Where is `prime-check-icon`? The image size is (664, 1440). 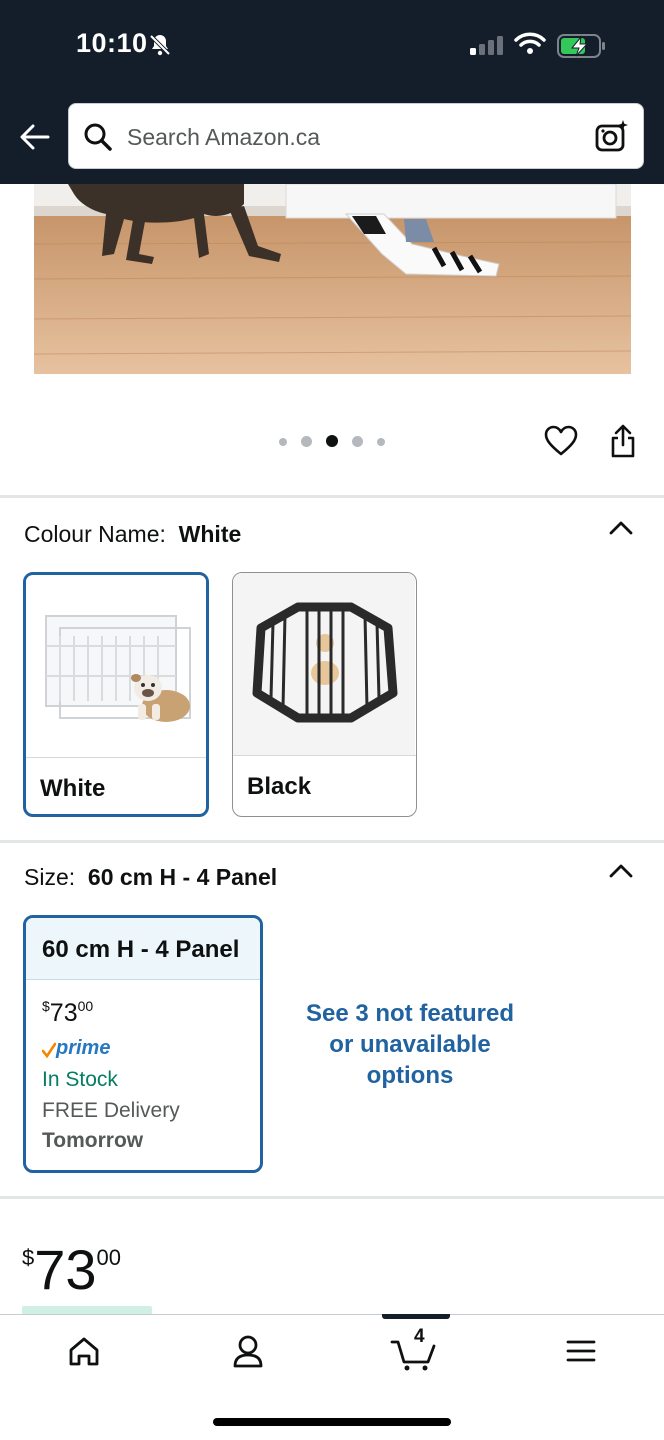 prime-check-icon is located at coordinates (49, 1050).